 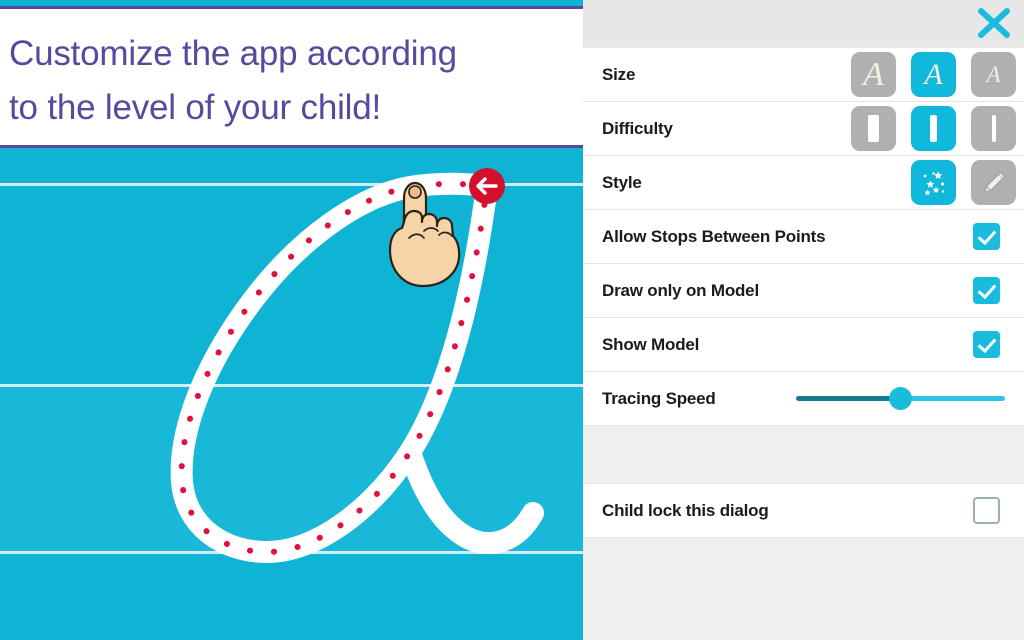 What do you see at coordinates (803, 291) in the screenshot?
I see `setting-row-draw-only-on-model: Draw only on Model` at bounding box center [803, 291].